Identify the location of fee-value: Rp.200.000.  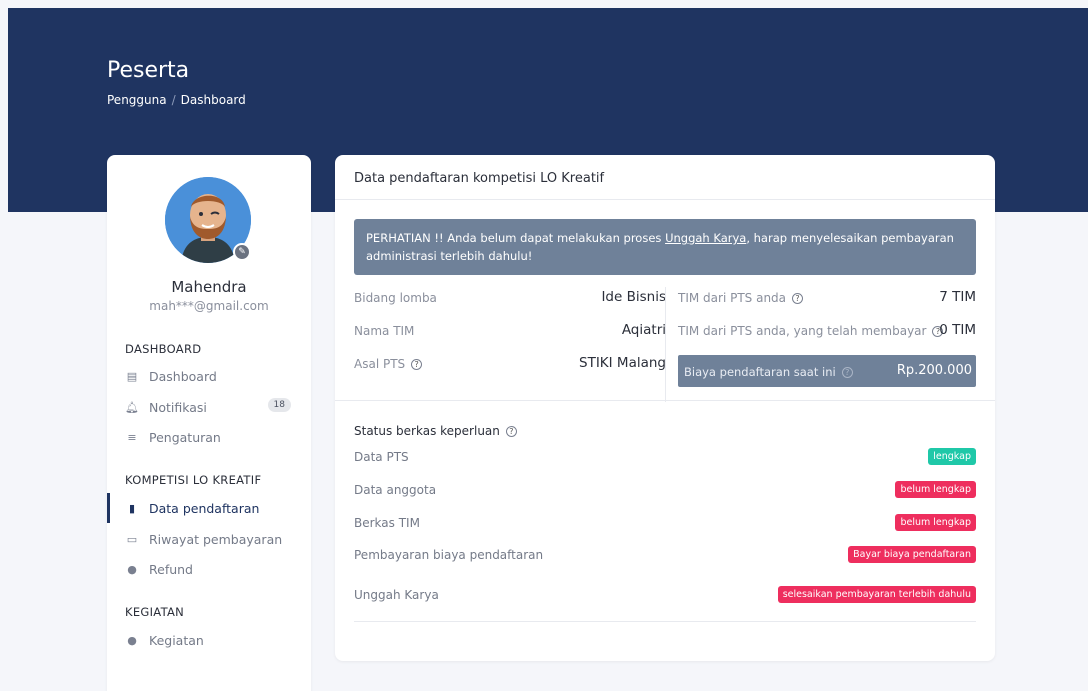
(934, 370).